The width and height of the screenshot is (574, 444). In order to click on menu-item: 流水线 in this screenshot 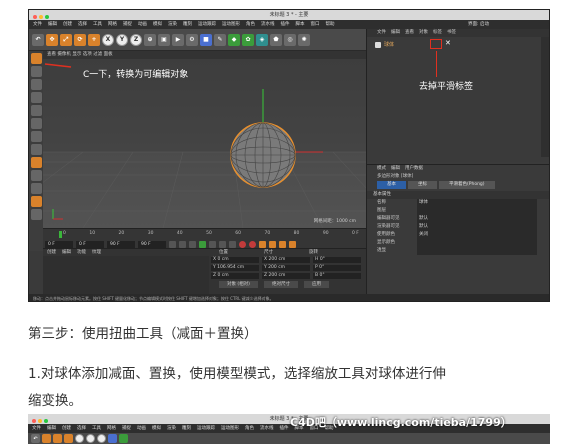, I will do `click(268, 24)`.